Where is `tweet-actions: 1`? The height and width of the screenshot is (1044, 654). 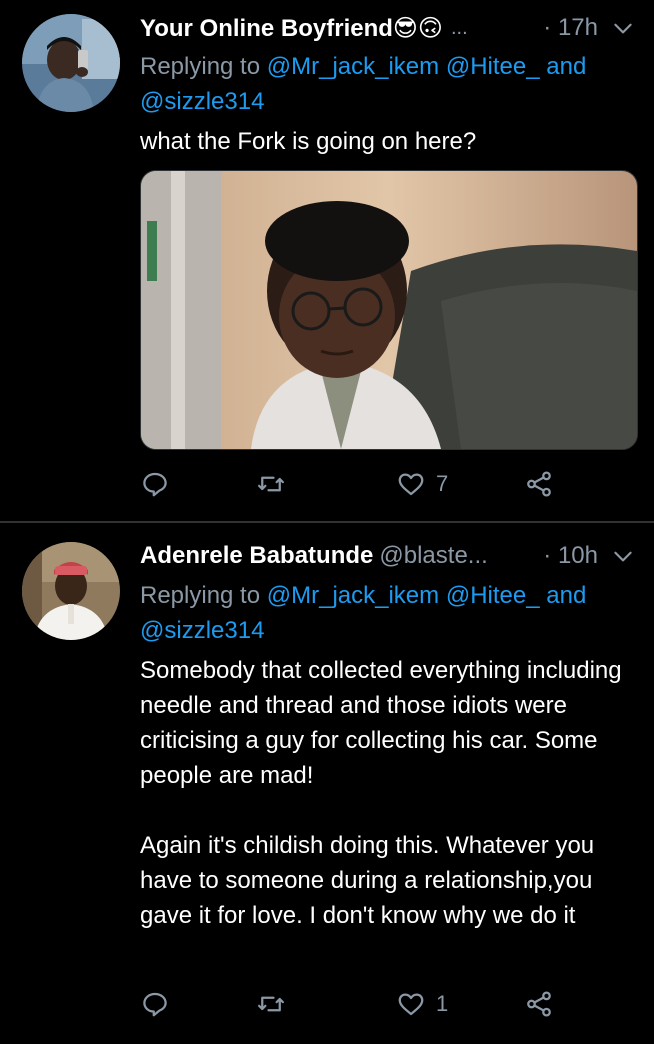 tweet-actions: 1 is located at coordinates (388, 1004).